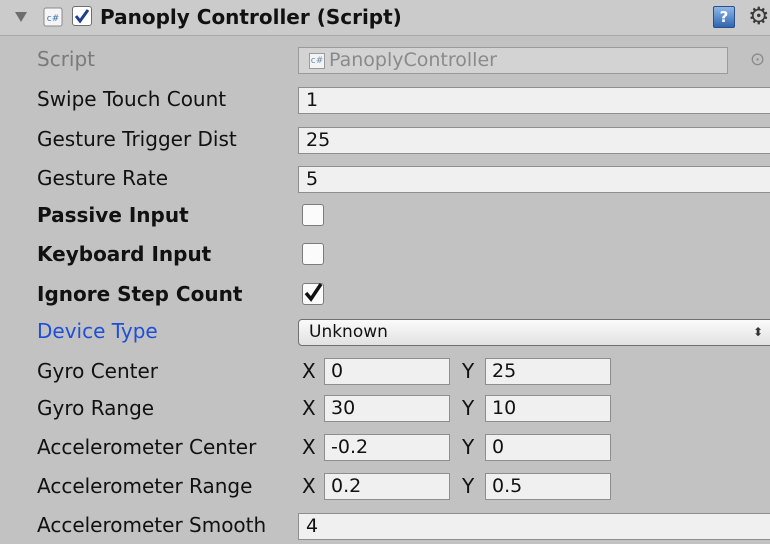  Describe the element at coordinates (132, 99) in the screenshot. I see `swipe-touch-count-label: Swipe Touch Count` at that location.